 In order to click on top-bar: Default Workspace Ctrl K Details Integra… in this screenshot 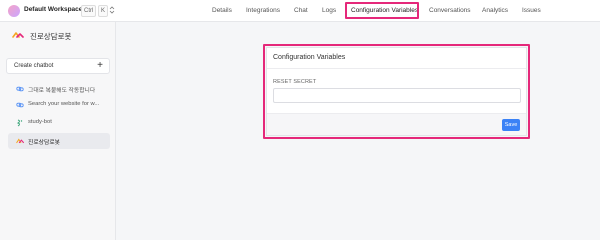, I will do `click(300, 11)`.